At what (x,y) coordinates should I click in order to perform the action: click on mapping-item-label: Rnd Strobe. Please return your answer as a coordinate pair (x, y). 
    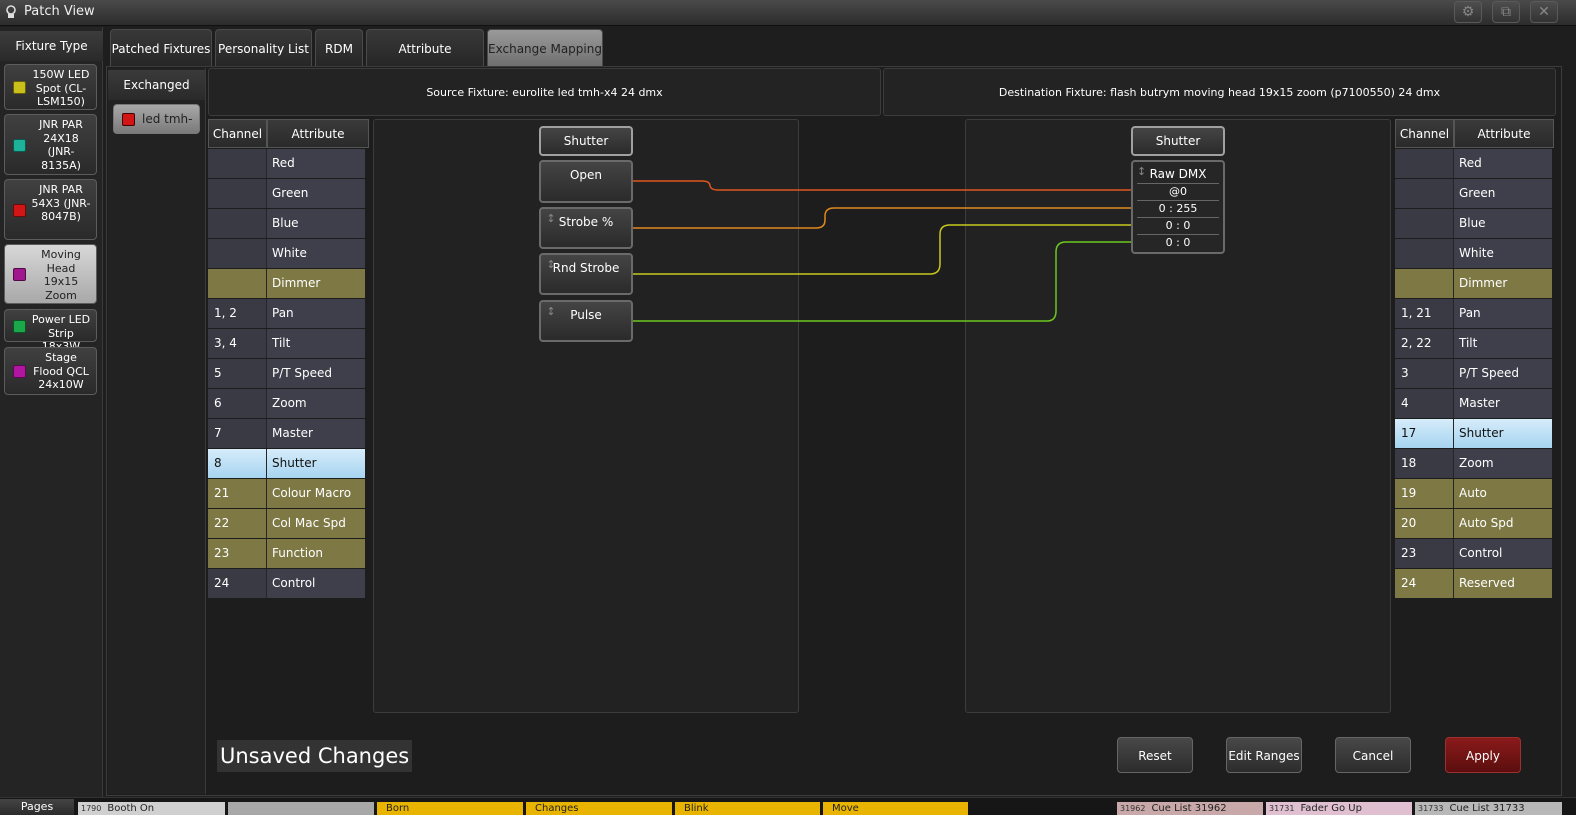
    Looking at the image, I should click on (586, 268).